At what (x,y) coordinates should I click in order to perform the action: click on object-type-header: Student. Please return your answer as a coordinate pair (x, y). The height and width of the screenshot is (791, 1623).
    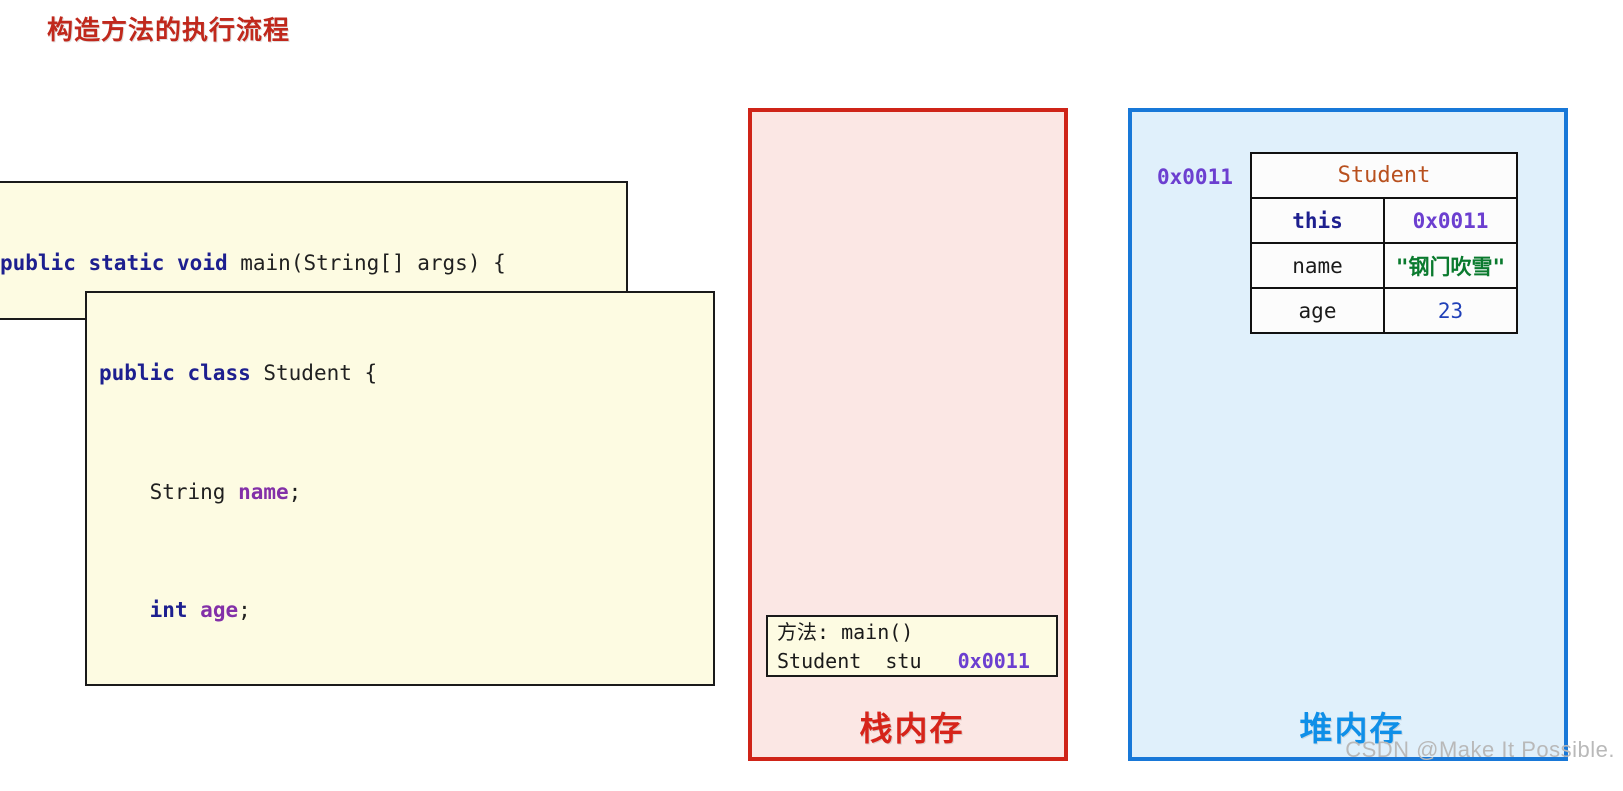
    Looking at the image, I should click on (1384, 175).